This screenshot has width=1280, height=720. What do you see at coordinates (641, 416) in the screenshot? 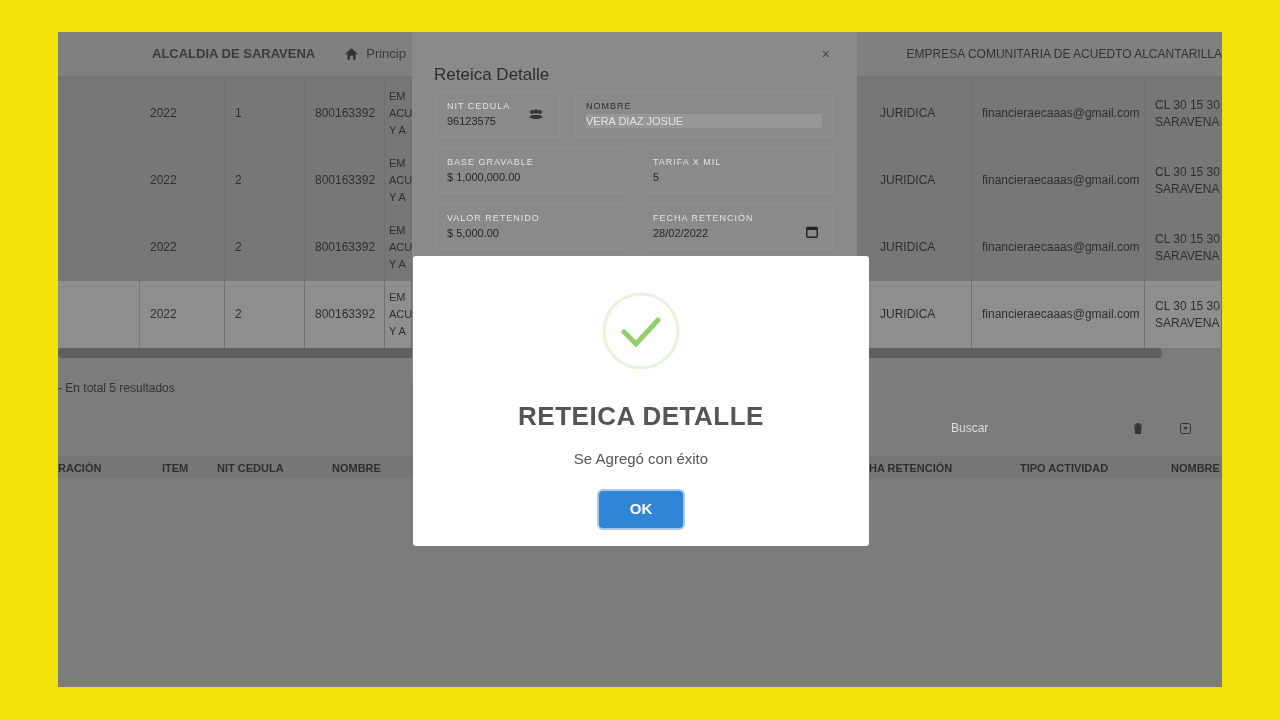
I see `alert-title: RETEICA DETALLE` at bounding box center [641, 416].